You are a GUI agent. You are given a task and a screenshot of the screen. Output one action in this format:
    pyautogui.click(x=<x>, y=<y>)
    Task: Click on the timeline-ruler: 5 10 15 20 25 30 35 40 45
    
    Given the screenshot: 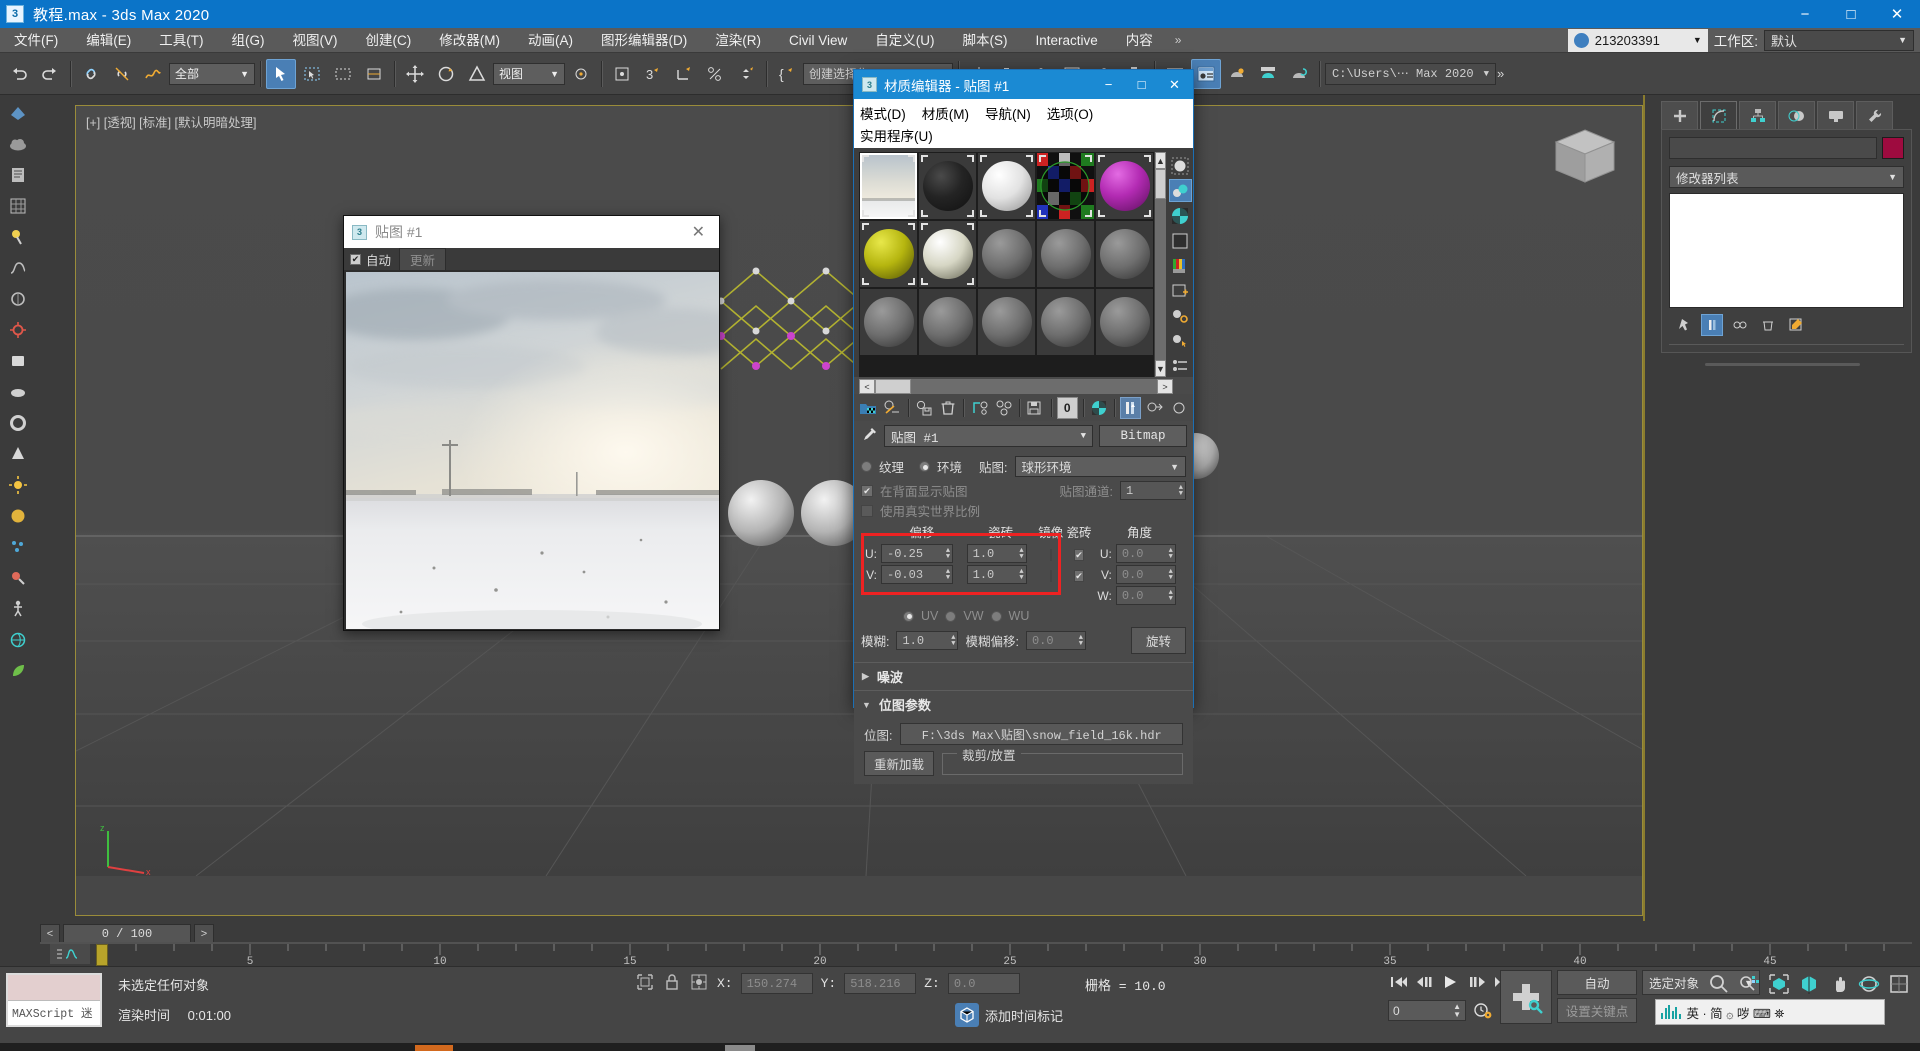 What is the action you would take?
    pyautogui.click(x=976, y=955)
    